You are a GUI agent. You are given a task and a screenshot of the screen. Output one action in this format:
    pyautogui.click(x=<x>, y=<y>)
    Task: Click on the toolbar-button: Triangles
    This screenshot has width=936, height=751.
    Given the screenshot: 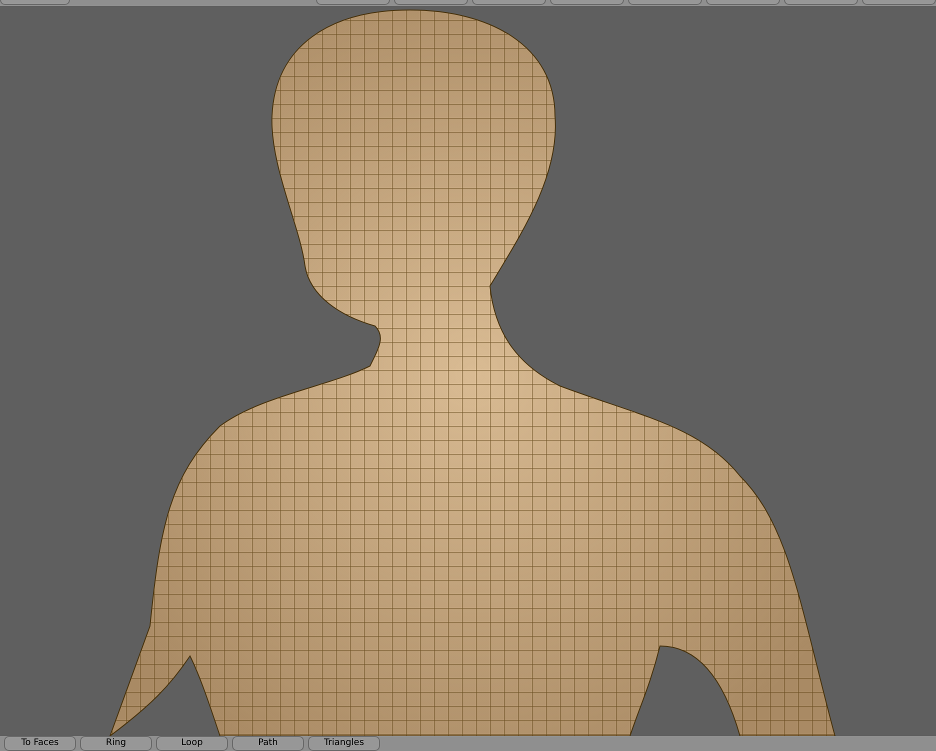 What is the action you would take?
    pyautogui.click(x=344, y=743)
    